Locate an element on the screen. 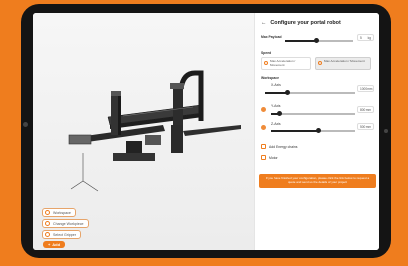 The width and height of the screenshot is (408, 266). home-dot is located at coordinates (386, 131).